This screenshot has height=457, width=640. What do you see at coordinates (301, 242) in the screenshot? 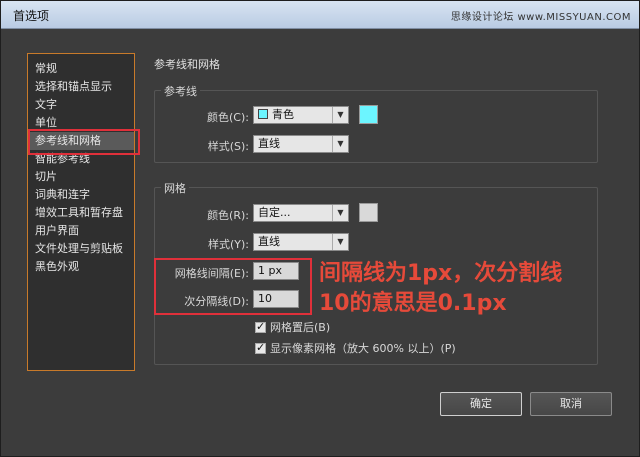
I see `grid-style-dropdown: 直线 ▼` at bounding box center [301, 242].